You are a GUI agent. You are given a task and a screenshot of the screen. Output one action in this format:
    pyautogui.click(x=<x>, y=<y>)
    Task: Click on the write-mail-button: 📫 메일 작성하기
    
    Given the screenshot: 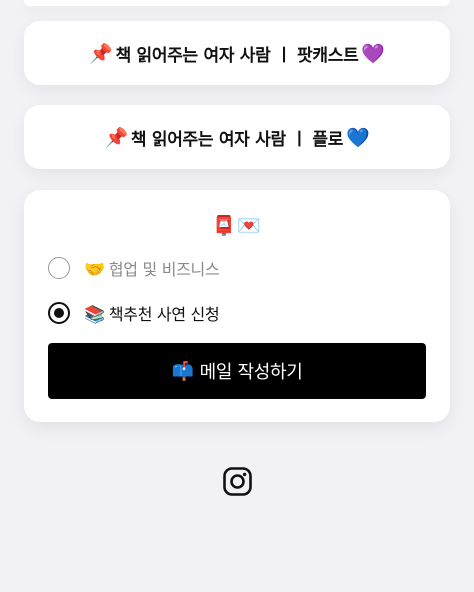 What is the action you would take?
    pyautogui.click(x=237, y=371)
    